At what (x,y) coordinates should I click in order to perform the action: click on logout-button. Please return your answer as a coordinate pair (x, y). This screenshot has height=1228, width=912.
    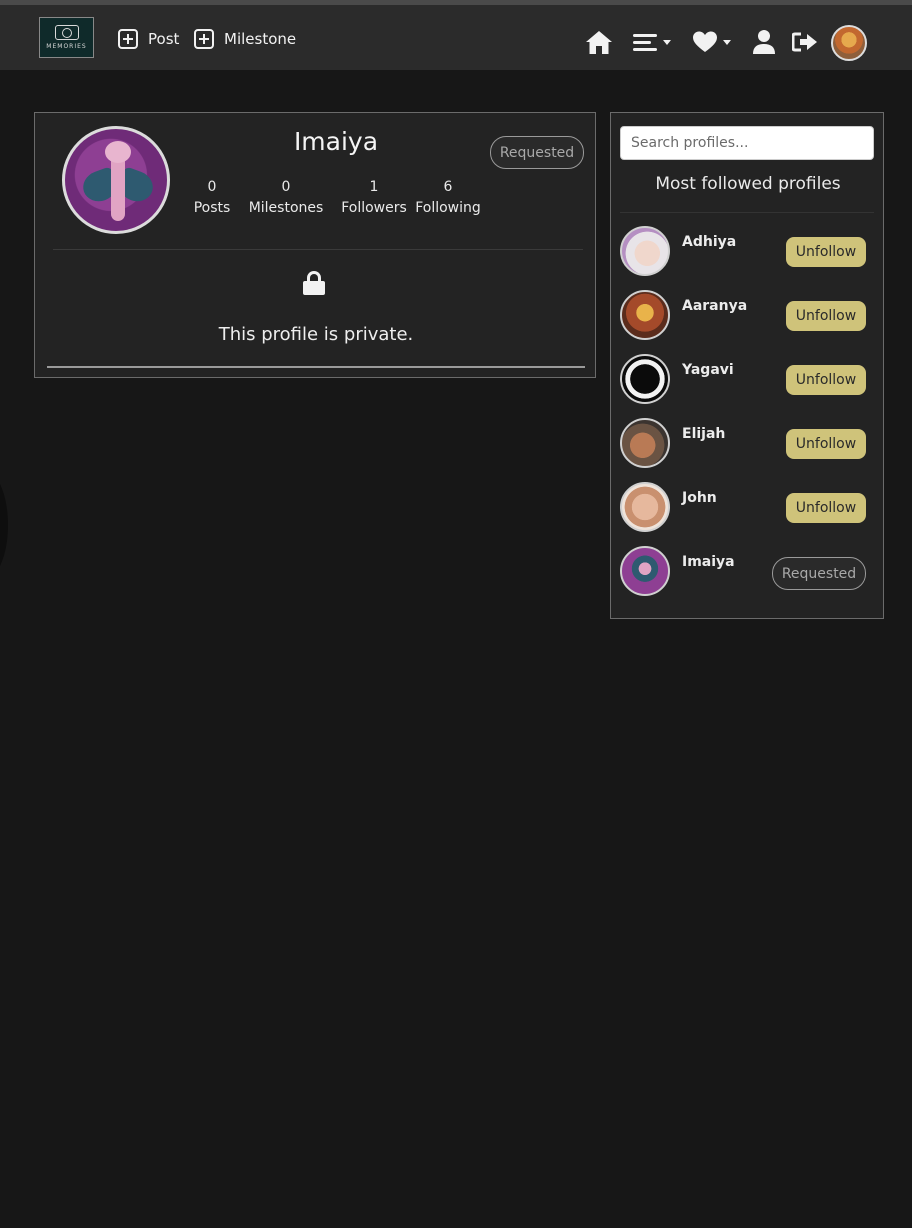
    Looking at the image, I should click on (805, 42).